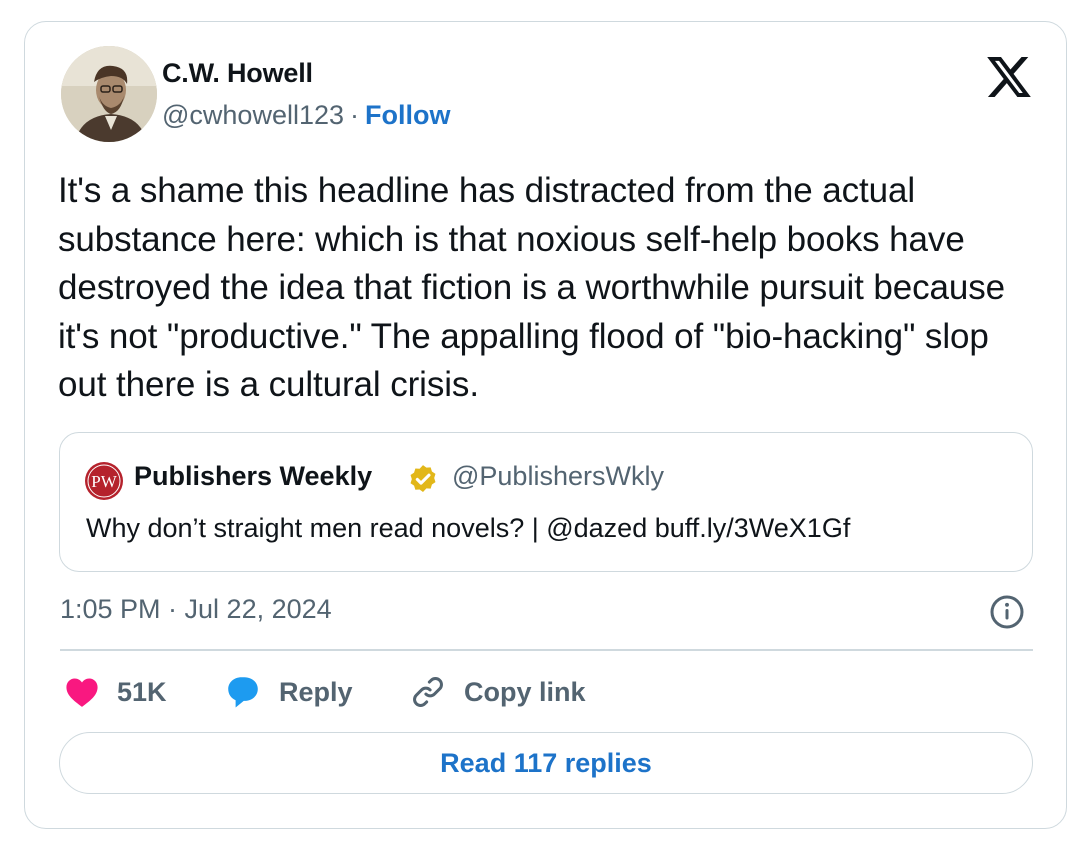 The width and height of the screenshot is (1088, 853). Describe the element at coordinates (558, 476) in the screenshot. I see `quoted-author-handle: @PublishersWkly` at that location.